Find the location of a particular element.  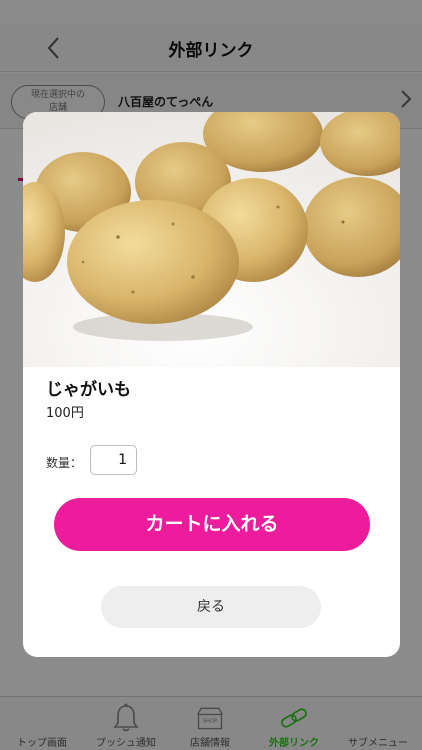

product-name: じゃがいも is located at coordinates (88, 390).